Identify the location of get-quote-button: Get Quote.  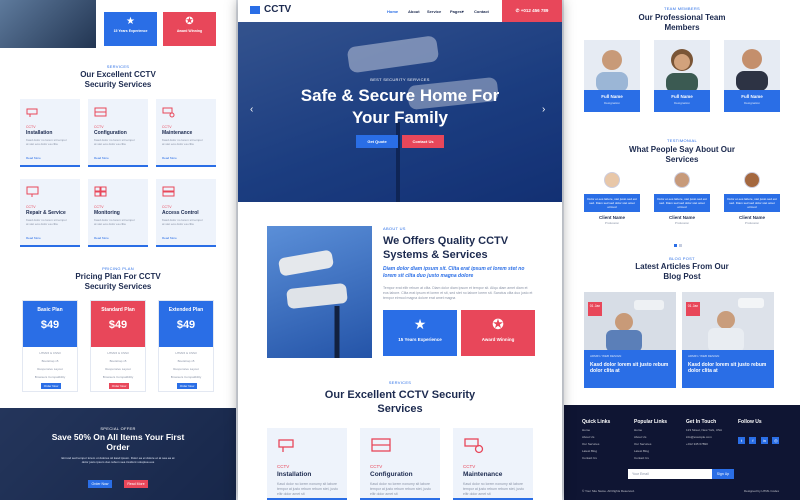
(377, 141).